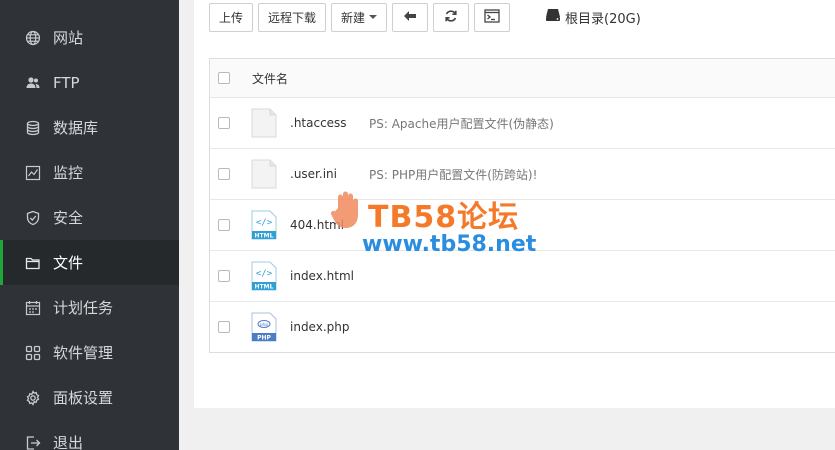 Image resolution: width=835 pixels, height=450 pixels. Describe the element at coordinates (89, 217) in the screenshot. I see `sidebar-item-security: 安全` at that location.